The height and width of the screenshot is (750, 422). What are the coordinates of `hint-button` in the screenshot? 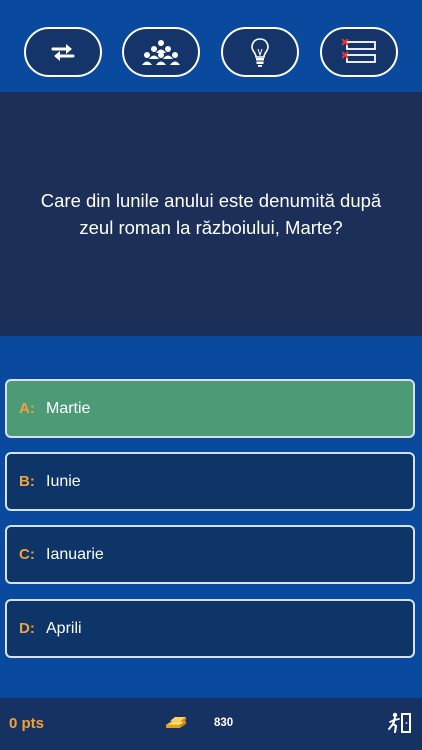 It's located at (260, 52).